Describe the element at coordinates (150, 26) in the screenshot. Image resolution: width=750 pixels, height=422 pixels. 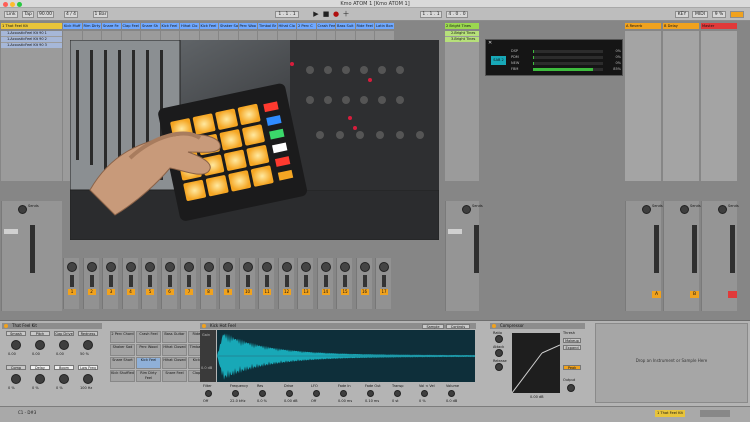
I see `track-header: Snare Sh` at that location.